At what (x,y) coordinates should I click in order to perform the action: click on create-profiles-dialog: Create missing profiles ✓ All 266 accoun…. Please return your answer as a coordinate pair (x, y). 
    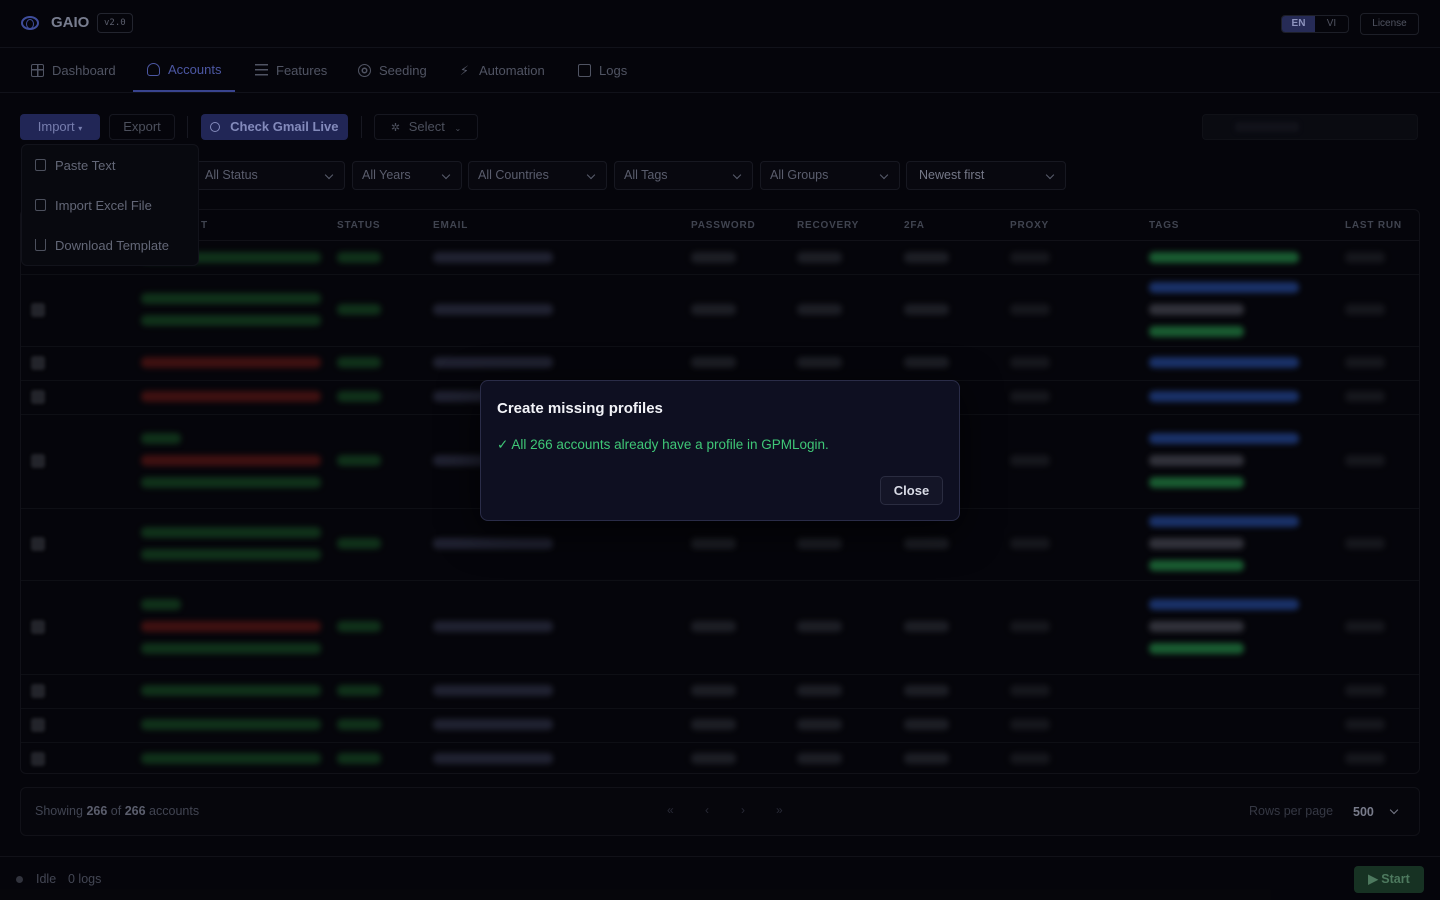
    Looking at the image, I should click on (720, 450).